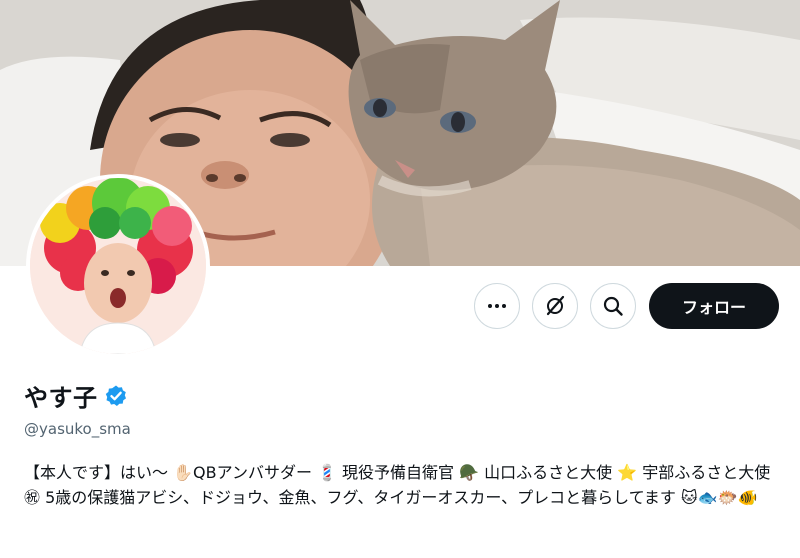  I want to click on profile-avatar, so click(118, 266).